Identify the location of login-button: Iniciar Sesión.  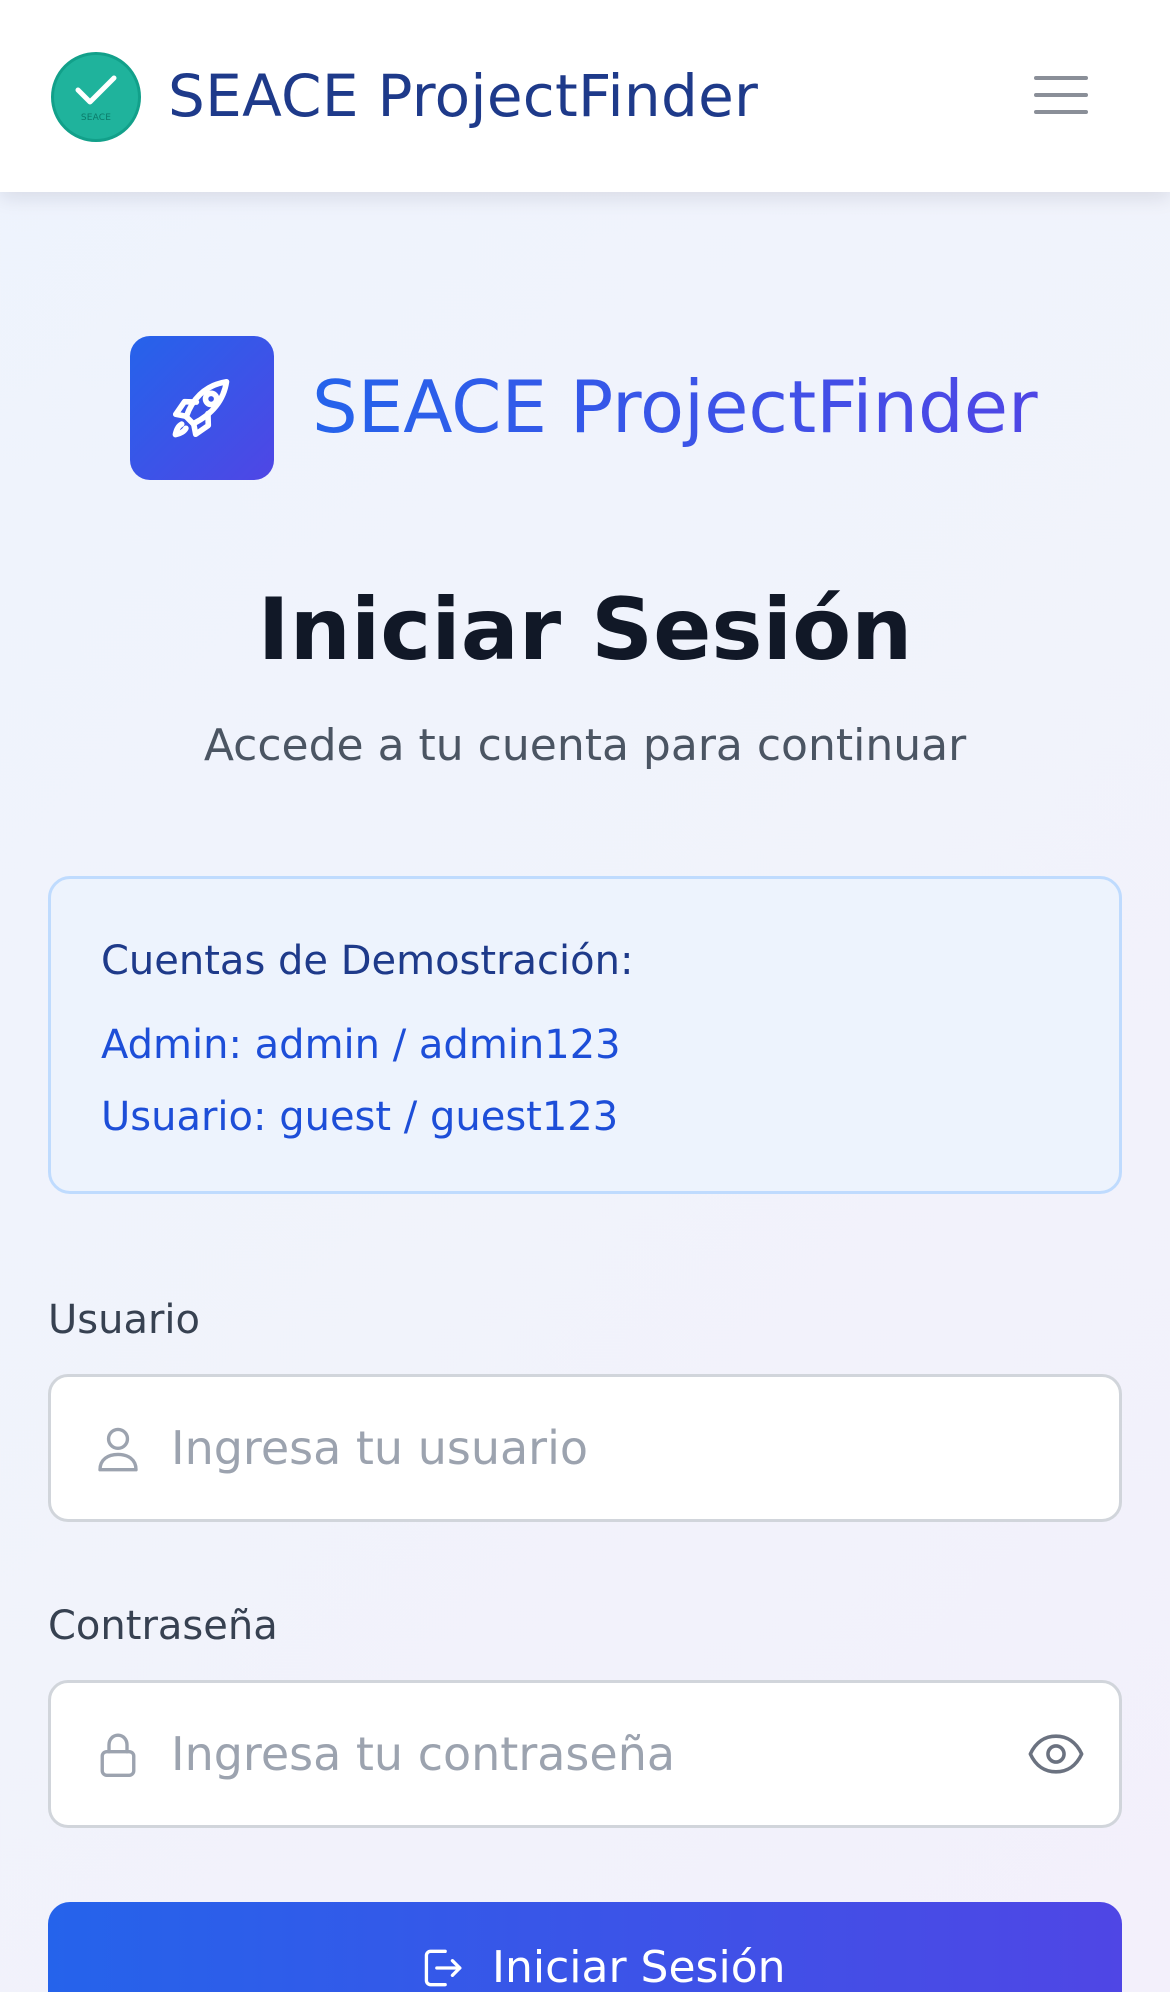
(585, 1947).